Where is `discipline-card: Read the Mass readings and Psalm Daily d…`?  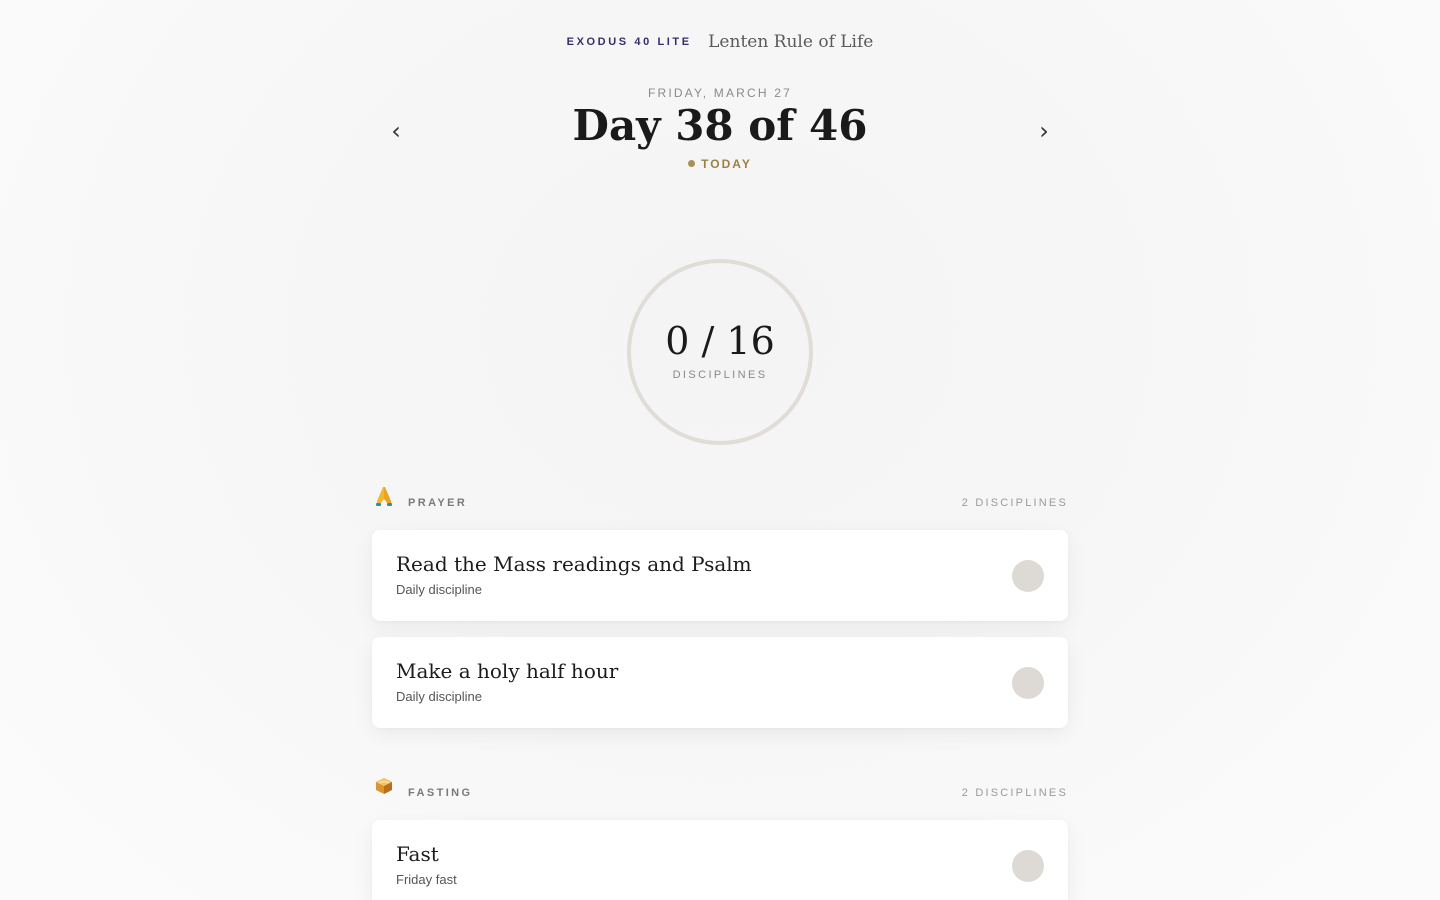
discipline-card: Read the Mass readings and Psalm Daily d… is located at coordinates (720, 575).